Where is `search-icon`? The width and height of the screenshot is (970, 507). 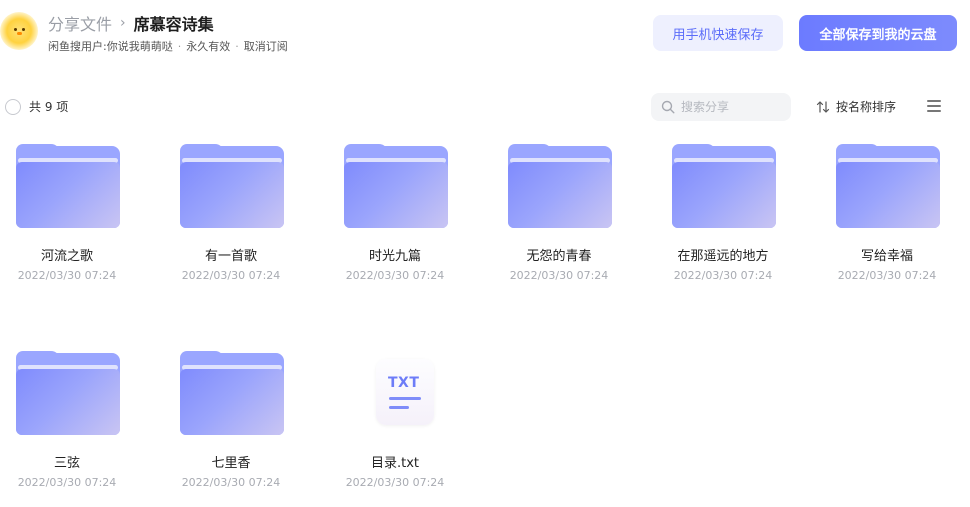
search-icon is located at coordinates (668, 107).